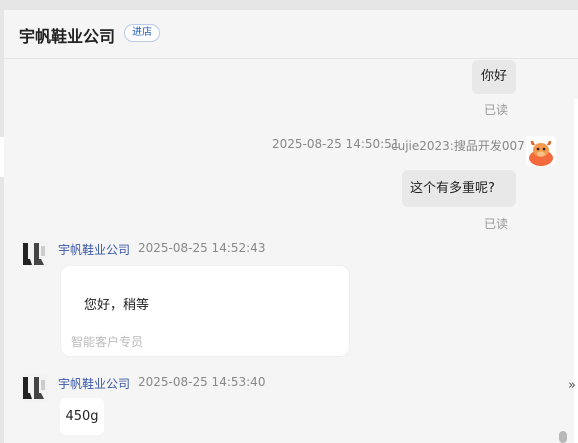  I want to click on message-bubble-received: 450g, so click(82, 416).